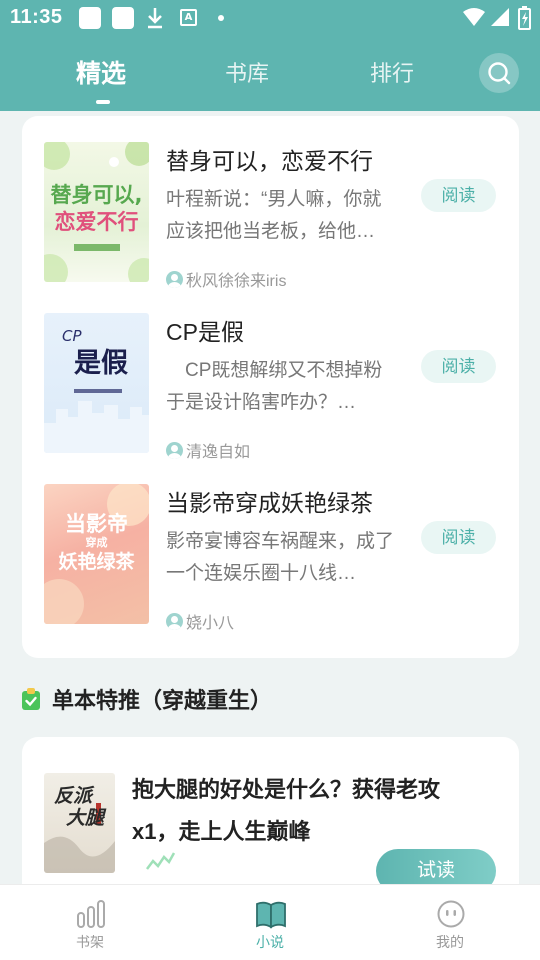 This screenshot has width=540, height=960. Describe the element at coordinates (162, 700) in the screenshot. I see `section-title: 单本特推（穿越重生）` at that location.